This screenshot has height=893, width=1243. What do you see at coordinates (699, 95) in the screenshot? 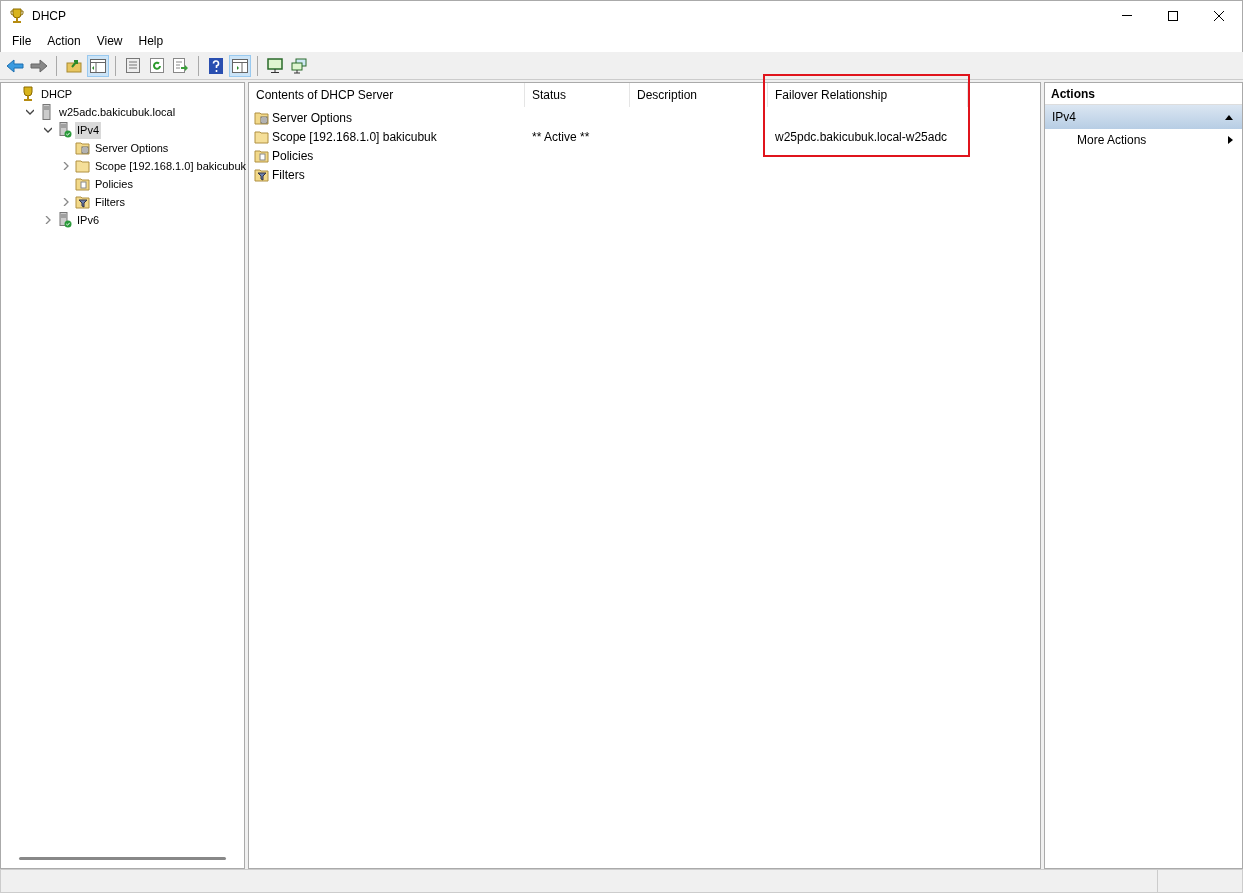
I see `column-header: Description` at bounding box center [699, 95].